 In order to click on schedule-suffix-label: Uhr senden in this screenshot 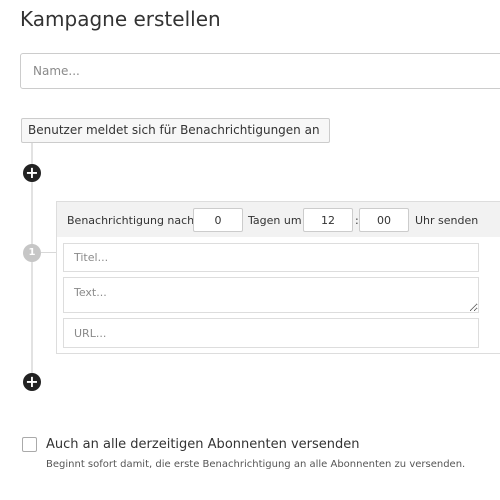, I will do `click(447, 220)`.